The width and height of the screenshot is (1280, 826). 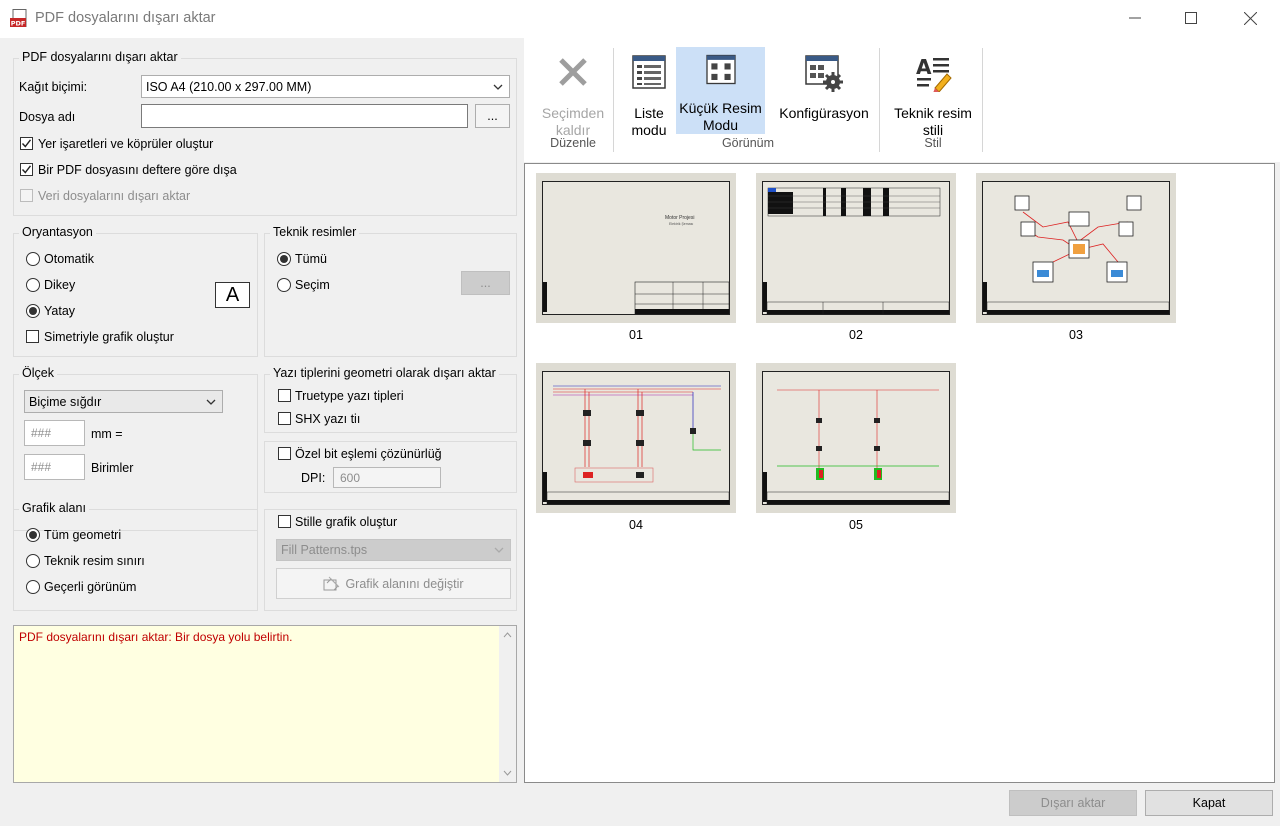 What do you see at coordinates (573, 113) in the screenshot?
I see `remove-label-1: Seçimden` at bounding box center [573, 113].